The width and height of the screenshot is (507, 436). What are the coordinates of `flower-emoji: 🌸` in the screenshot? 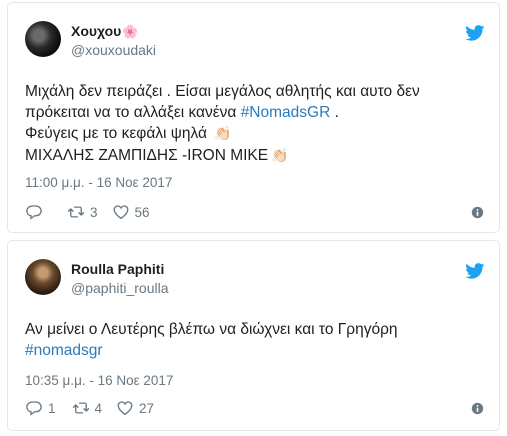 It's located at (130, 31).